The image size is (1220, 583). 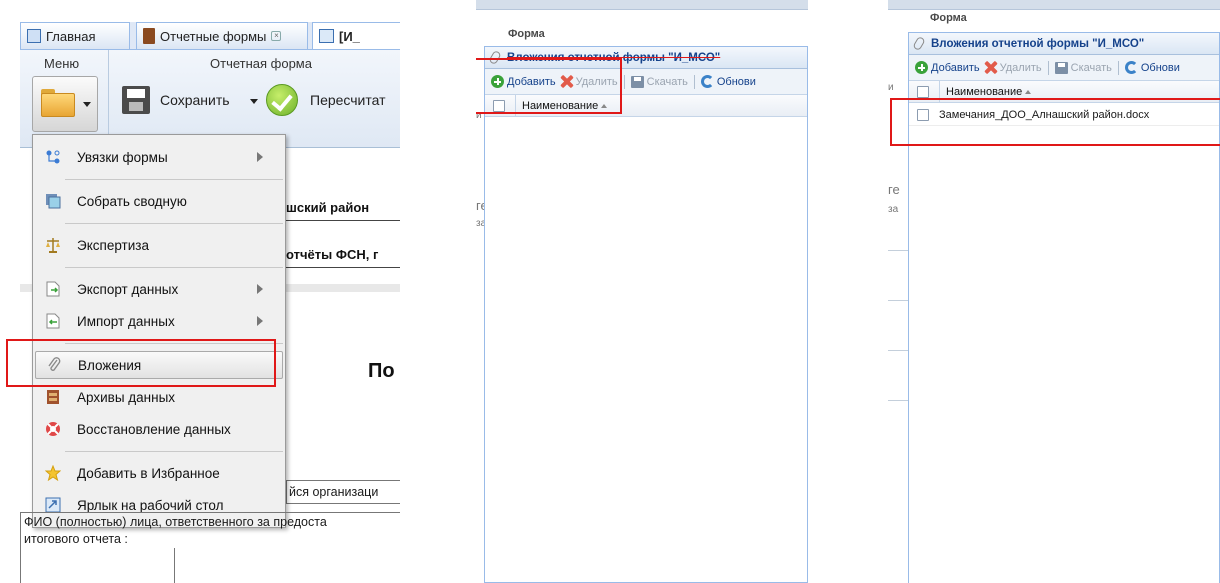 I want to click on menu-group-title: Меню, so click(x=62, y=63).